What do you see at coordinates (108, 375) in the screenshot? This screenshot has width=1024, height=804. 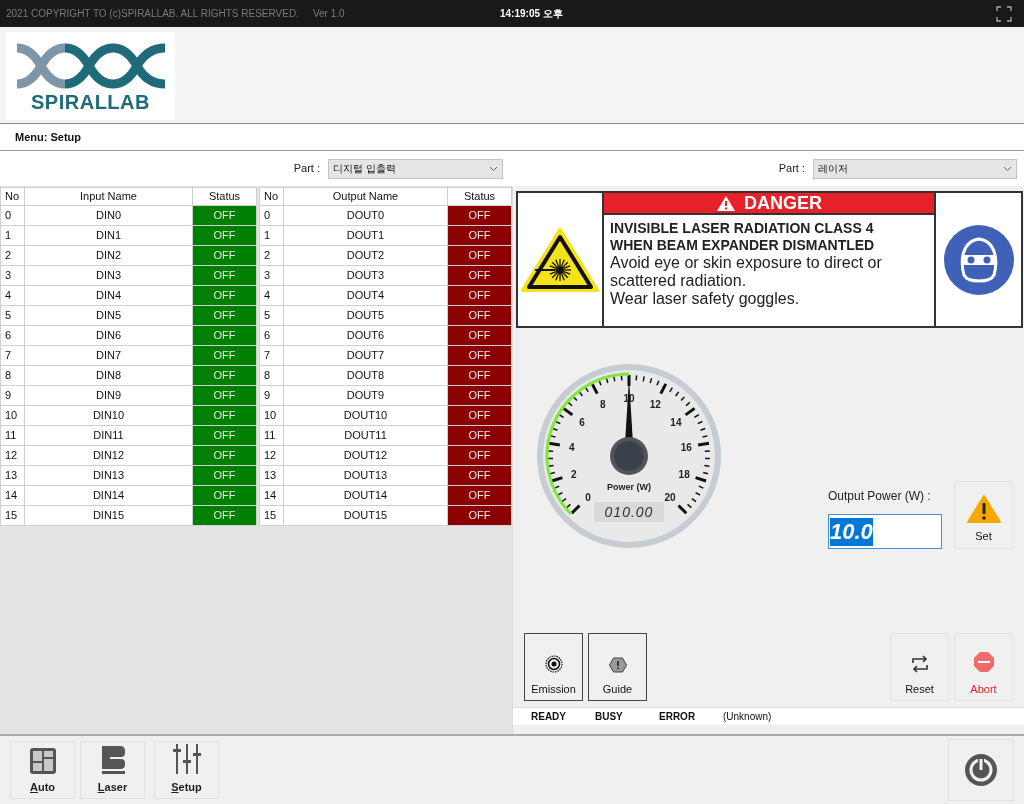 I see `table-cell: DIN8` at bounding box center [108, 375].